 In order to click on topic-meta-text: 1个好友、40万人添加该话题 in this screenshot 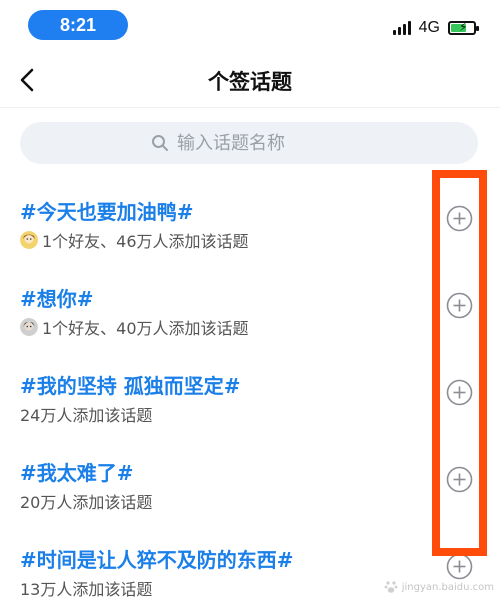, I will do `click(145, 328)`.